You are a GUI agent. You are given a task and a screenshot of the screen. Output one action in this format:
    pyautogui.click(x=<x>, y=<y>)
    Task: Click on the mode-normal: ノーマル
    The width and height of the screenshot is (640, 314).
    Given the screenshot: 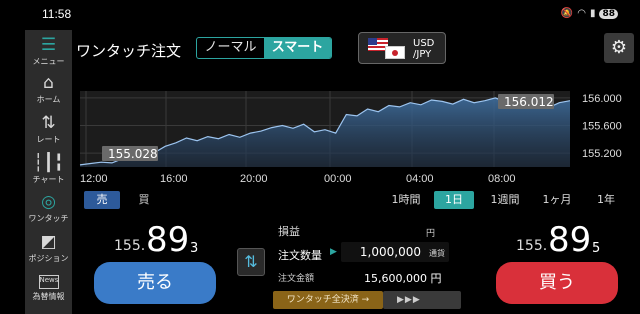 What is the action you would take?
    pyautogui.click(x=230, y=48)
    